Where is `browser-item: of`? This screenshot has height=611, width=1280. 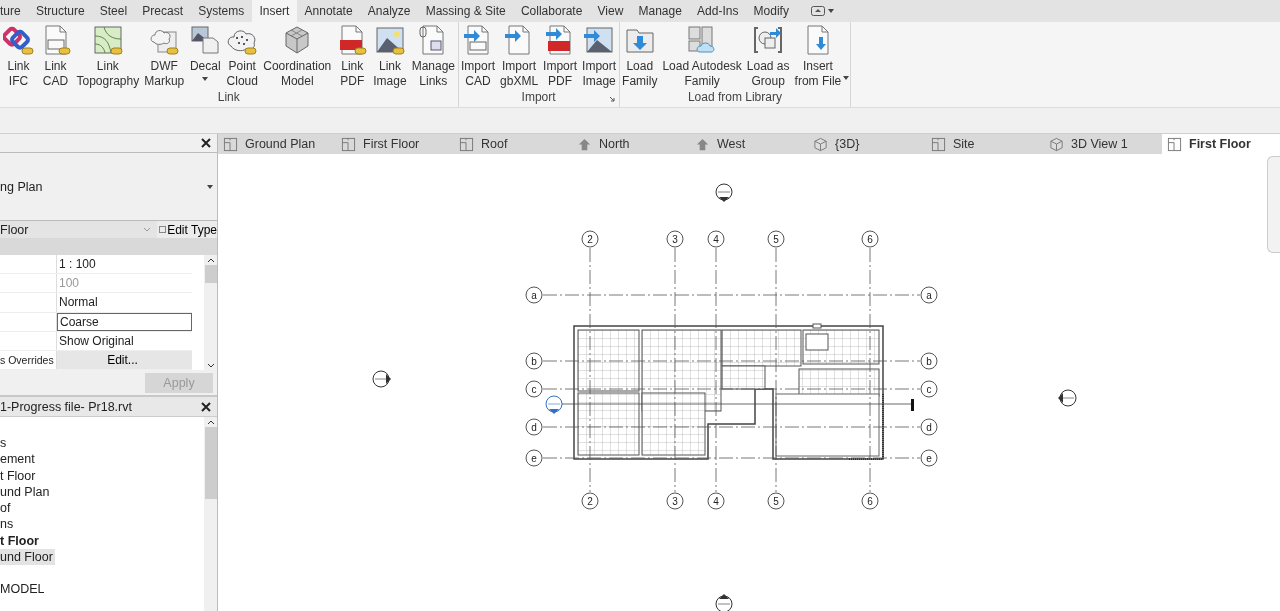
browser-item: of is located at coordinates (6, 508).